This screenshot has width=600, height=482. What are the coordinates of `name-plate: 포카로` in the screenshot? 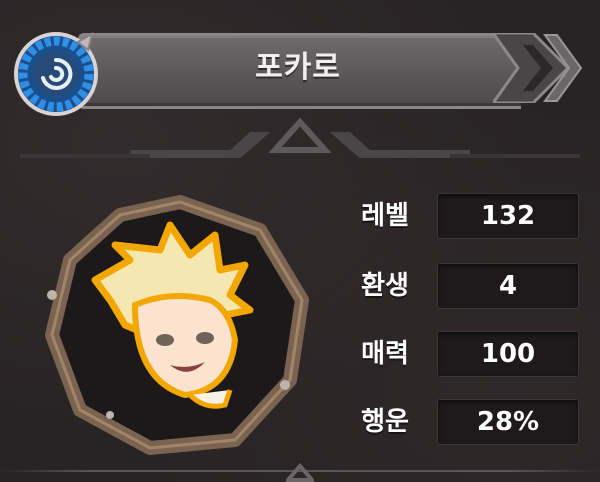 It's located at (330, 71).